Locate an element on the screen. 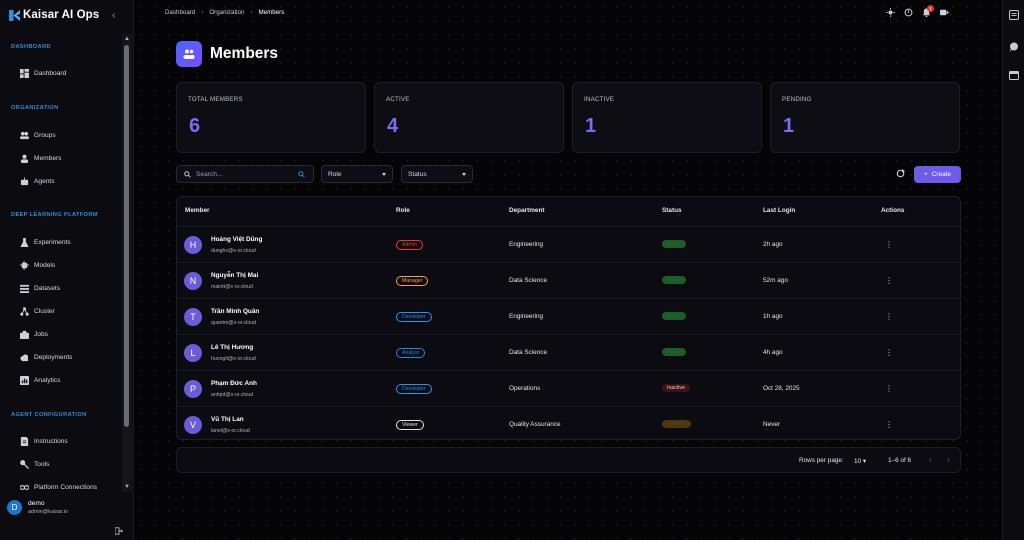 The height and width of the screenshot is (540, 1024). sidebar-item-datasets: Datasets is located at coordinates (40, 288).